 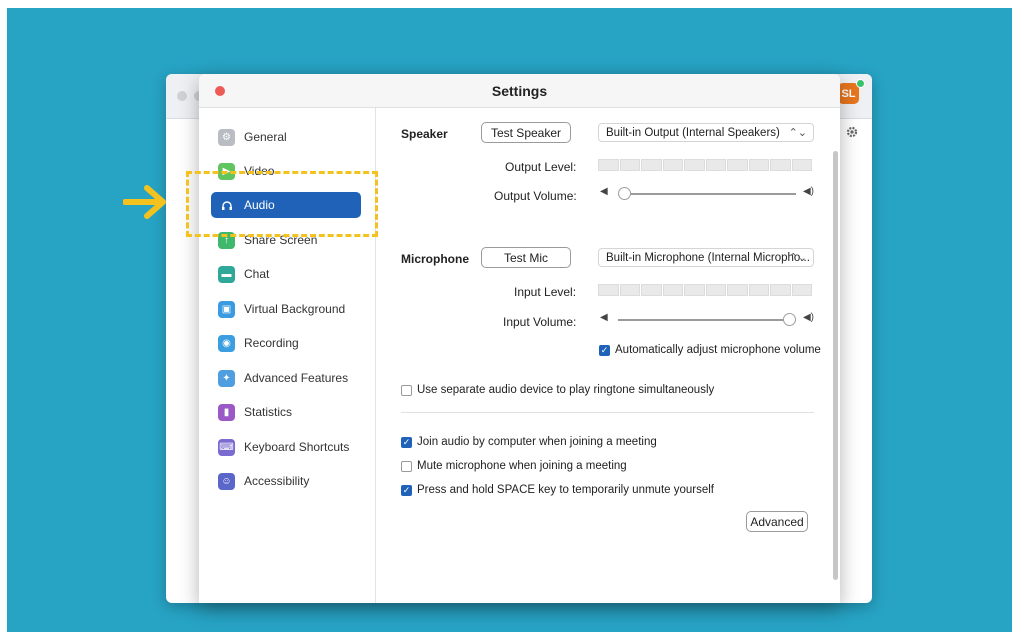 I want to click on sidebar-item-statistics: ▮ Statistics, so click(x=286, y=412).